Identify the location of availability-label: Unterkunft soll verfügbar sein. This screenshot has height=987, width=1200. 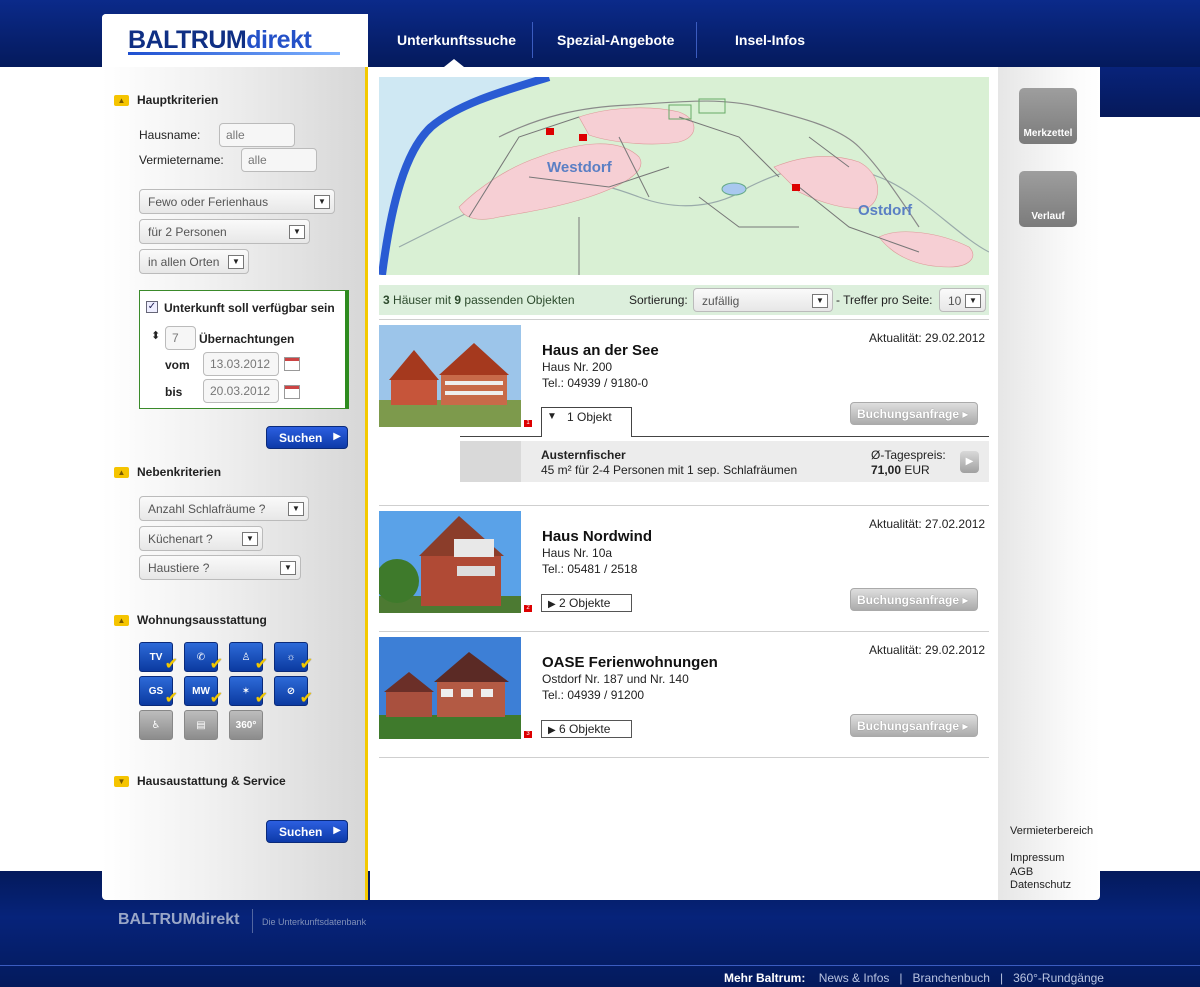
(249, 308).